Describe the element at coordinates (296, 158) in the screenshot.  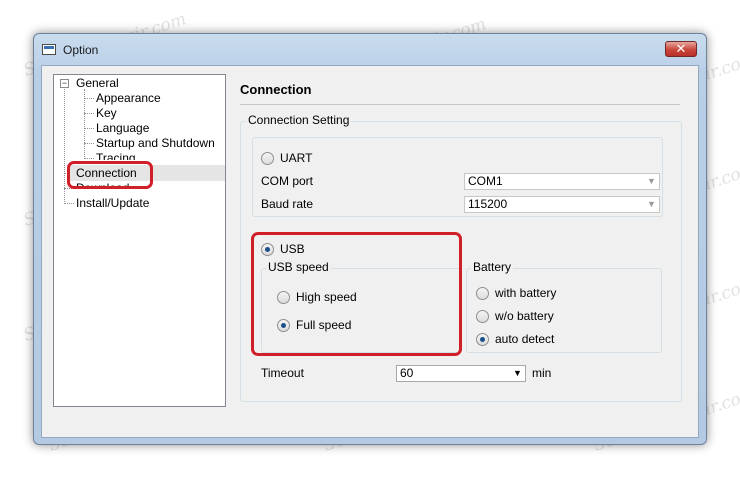
I see `uart-label: UART` at that location.